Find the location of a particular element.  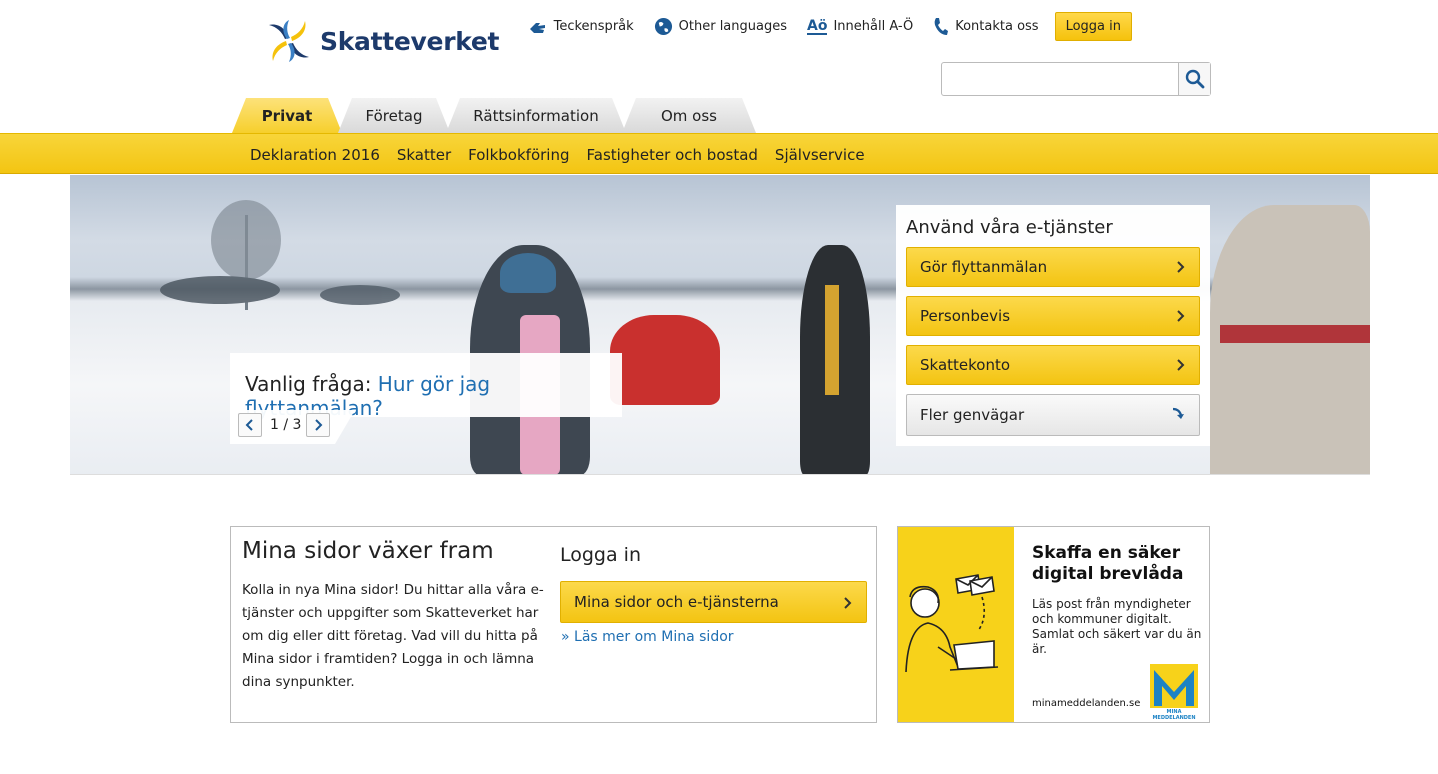

slider-controls: 1 / 3 is located at coordinates (292, 427).